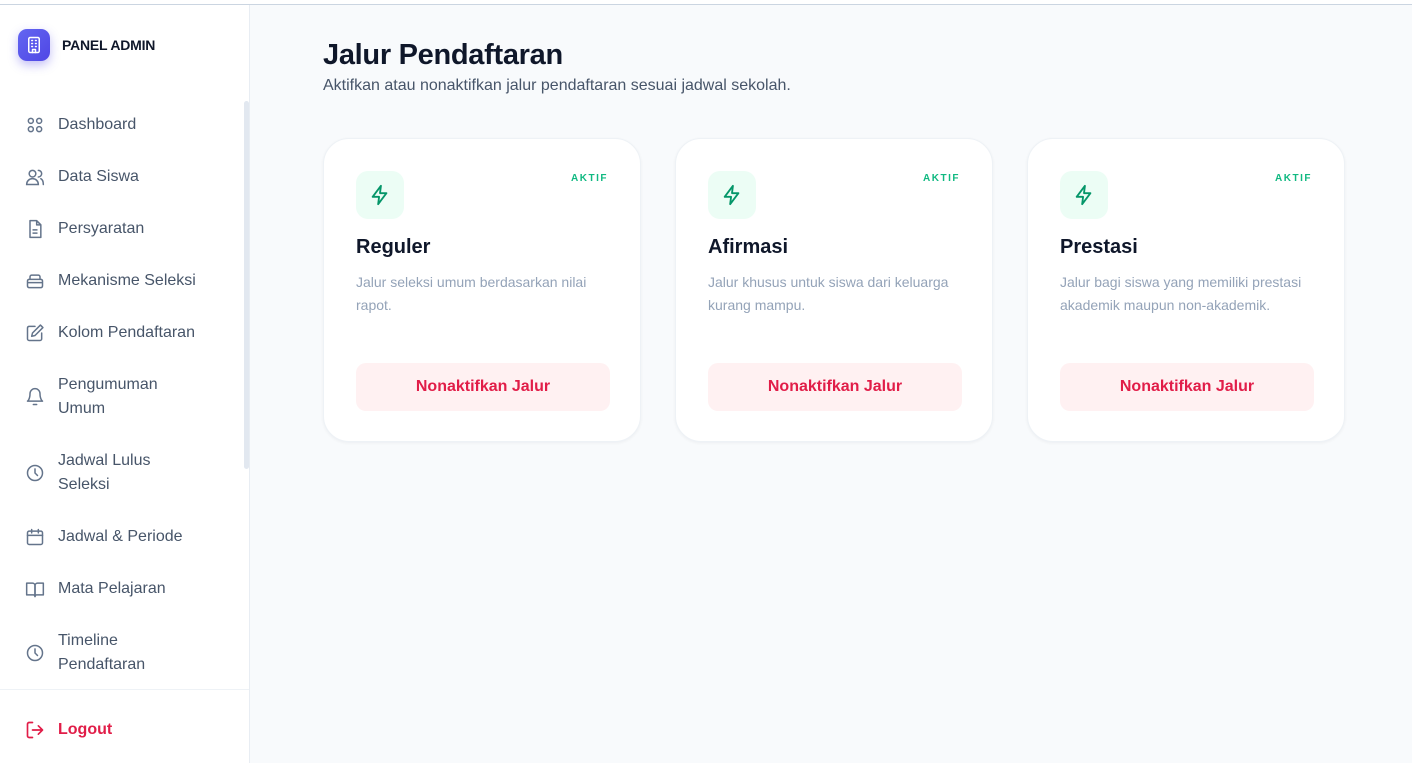  I want to click on sidebar-item-label: Timeline Pendaftaran, so click(102, 652).